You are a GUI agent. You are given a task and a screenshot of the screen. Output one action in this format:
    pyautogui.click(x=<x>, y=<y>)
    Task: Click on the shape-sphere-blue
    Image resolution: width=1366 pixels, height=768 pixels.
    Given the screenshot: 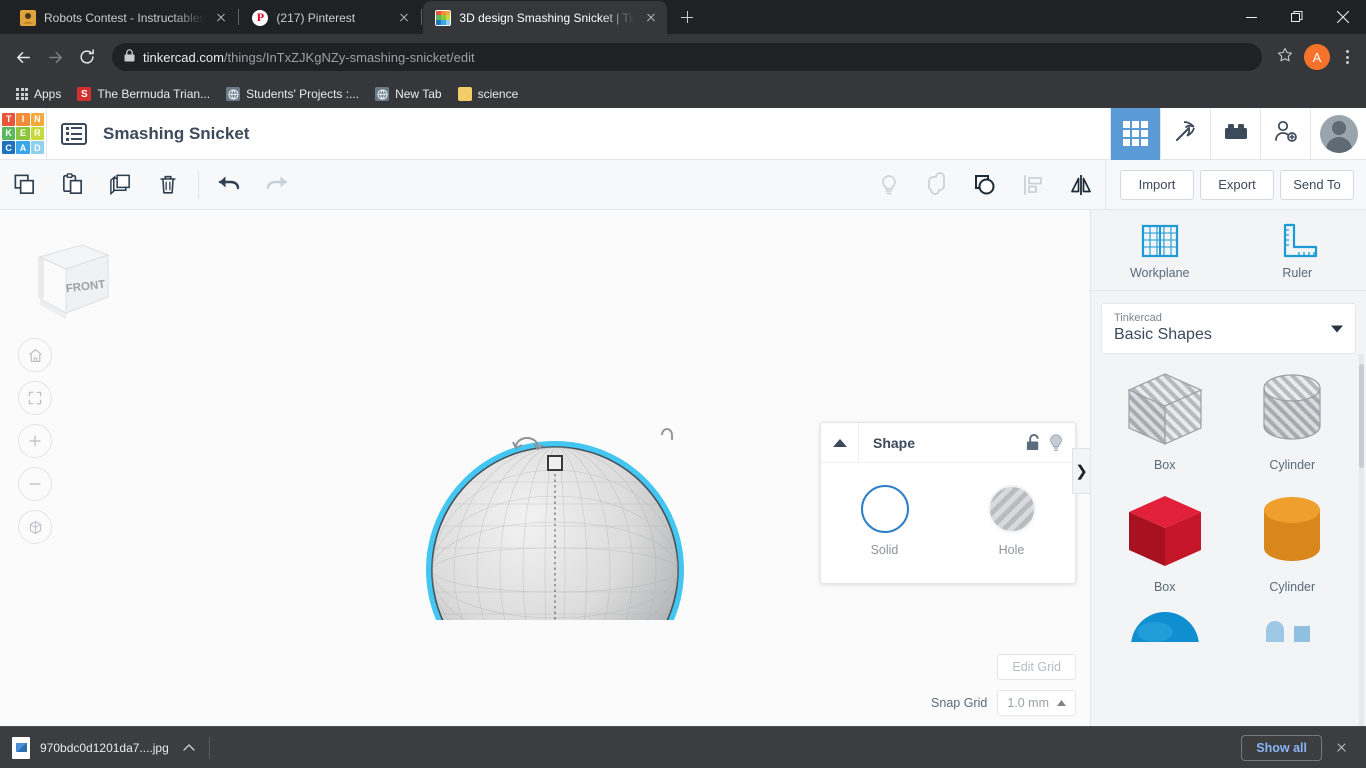 What is the action you would take?
    pyautogui.click(x=1165, y=636)
    